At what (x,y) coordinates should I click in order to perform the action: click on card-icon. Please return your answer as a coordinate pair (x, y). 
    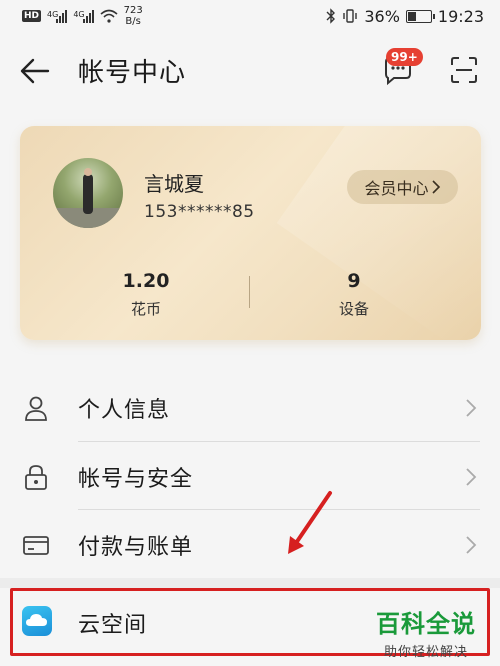
    Looking at the image, I should click on (36, 545).